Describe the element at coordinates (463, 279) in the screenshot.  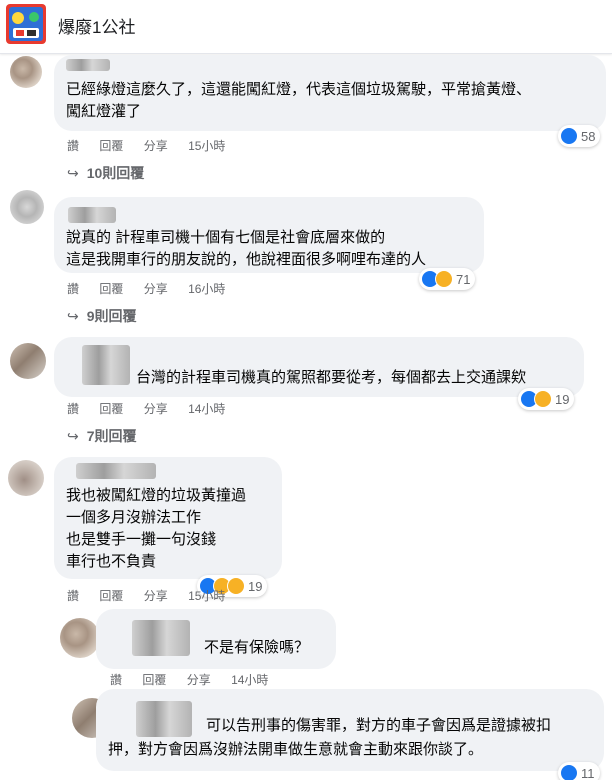
I see `reaction-count: 71` at that location.